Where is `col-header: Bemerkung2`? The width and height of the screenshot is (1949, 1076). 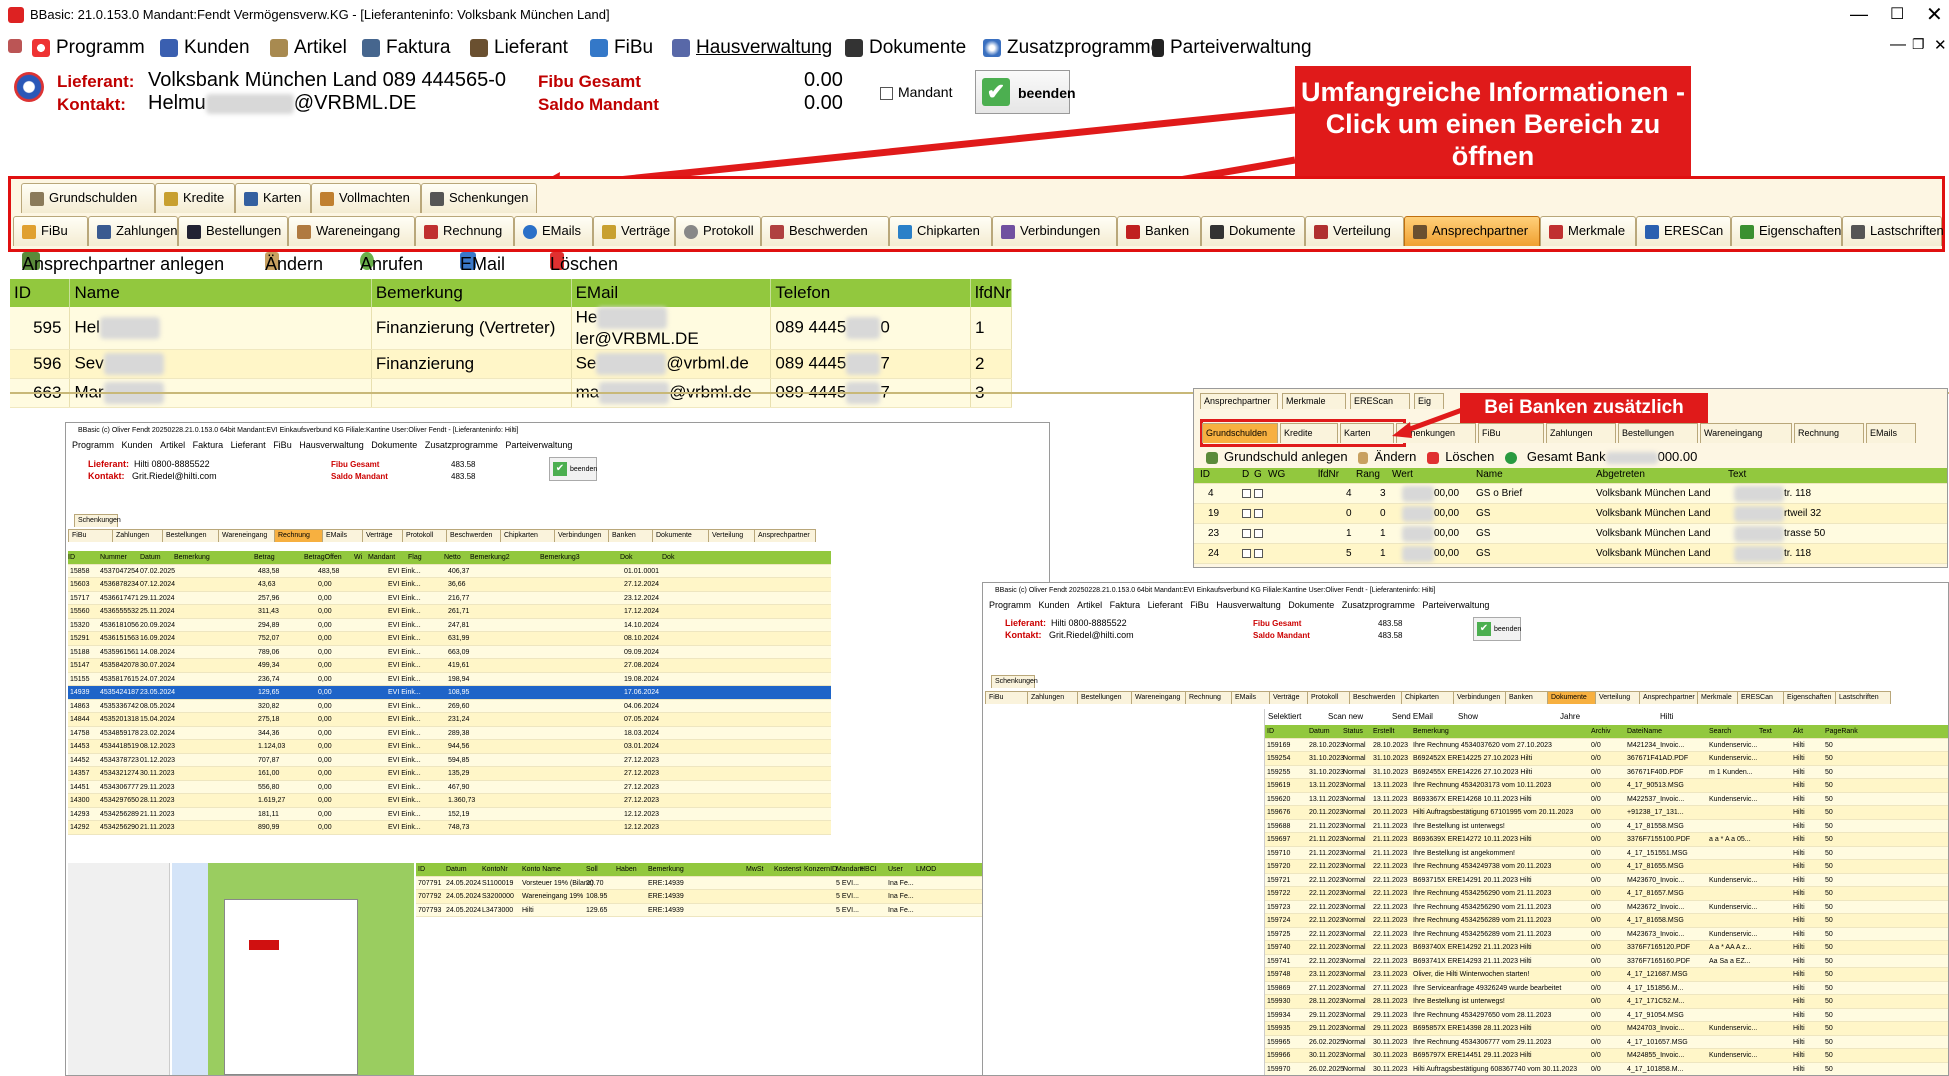
col-header: Bemerkung2 is located at coordinates (490, 557).